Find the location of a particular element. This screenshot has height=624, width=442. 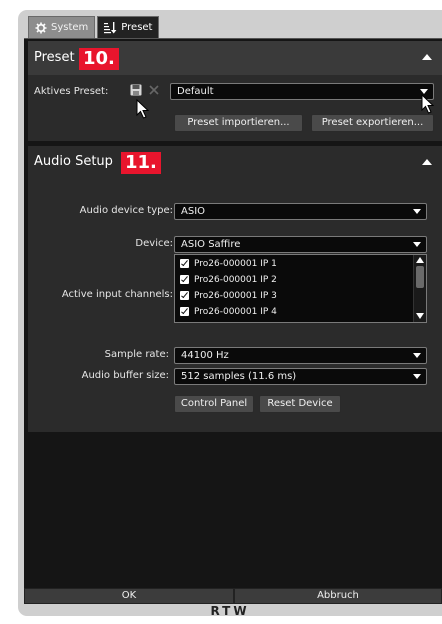

list-item: Pro26-000001 IP 2 is located at coordinates (228, 279).